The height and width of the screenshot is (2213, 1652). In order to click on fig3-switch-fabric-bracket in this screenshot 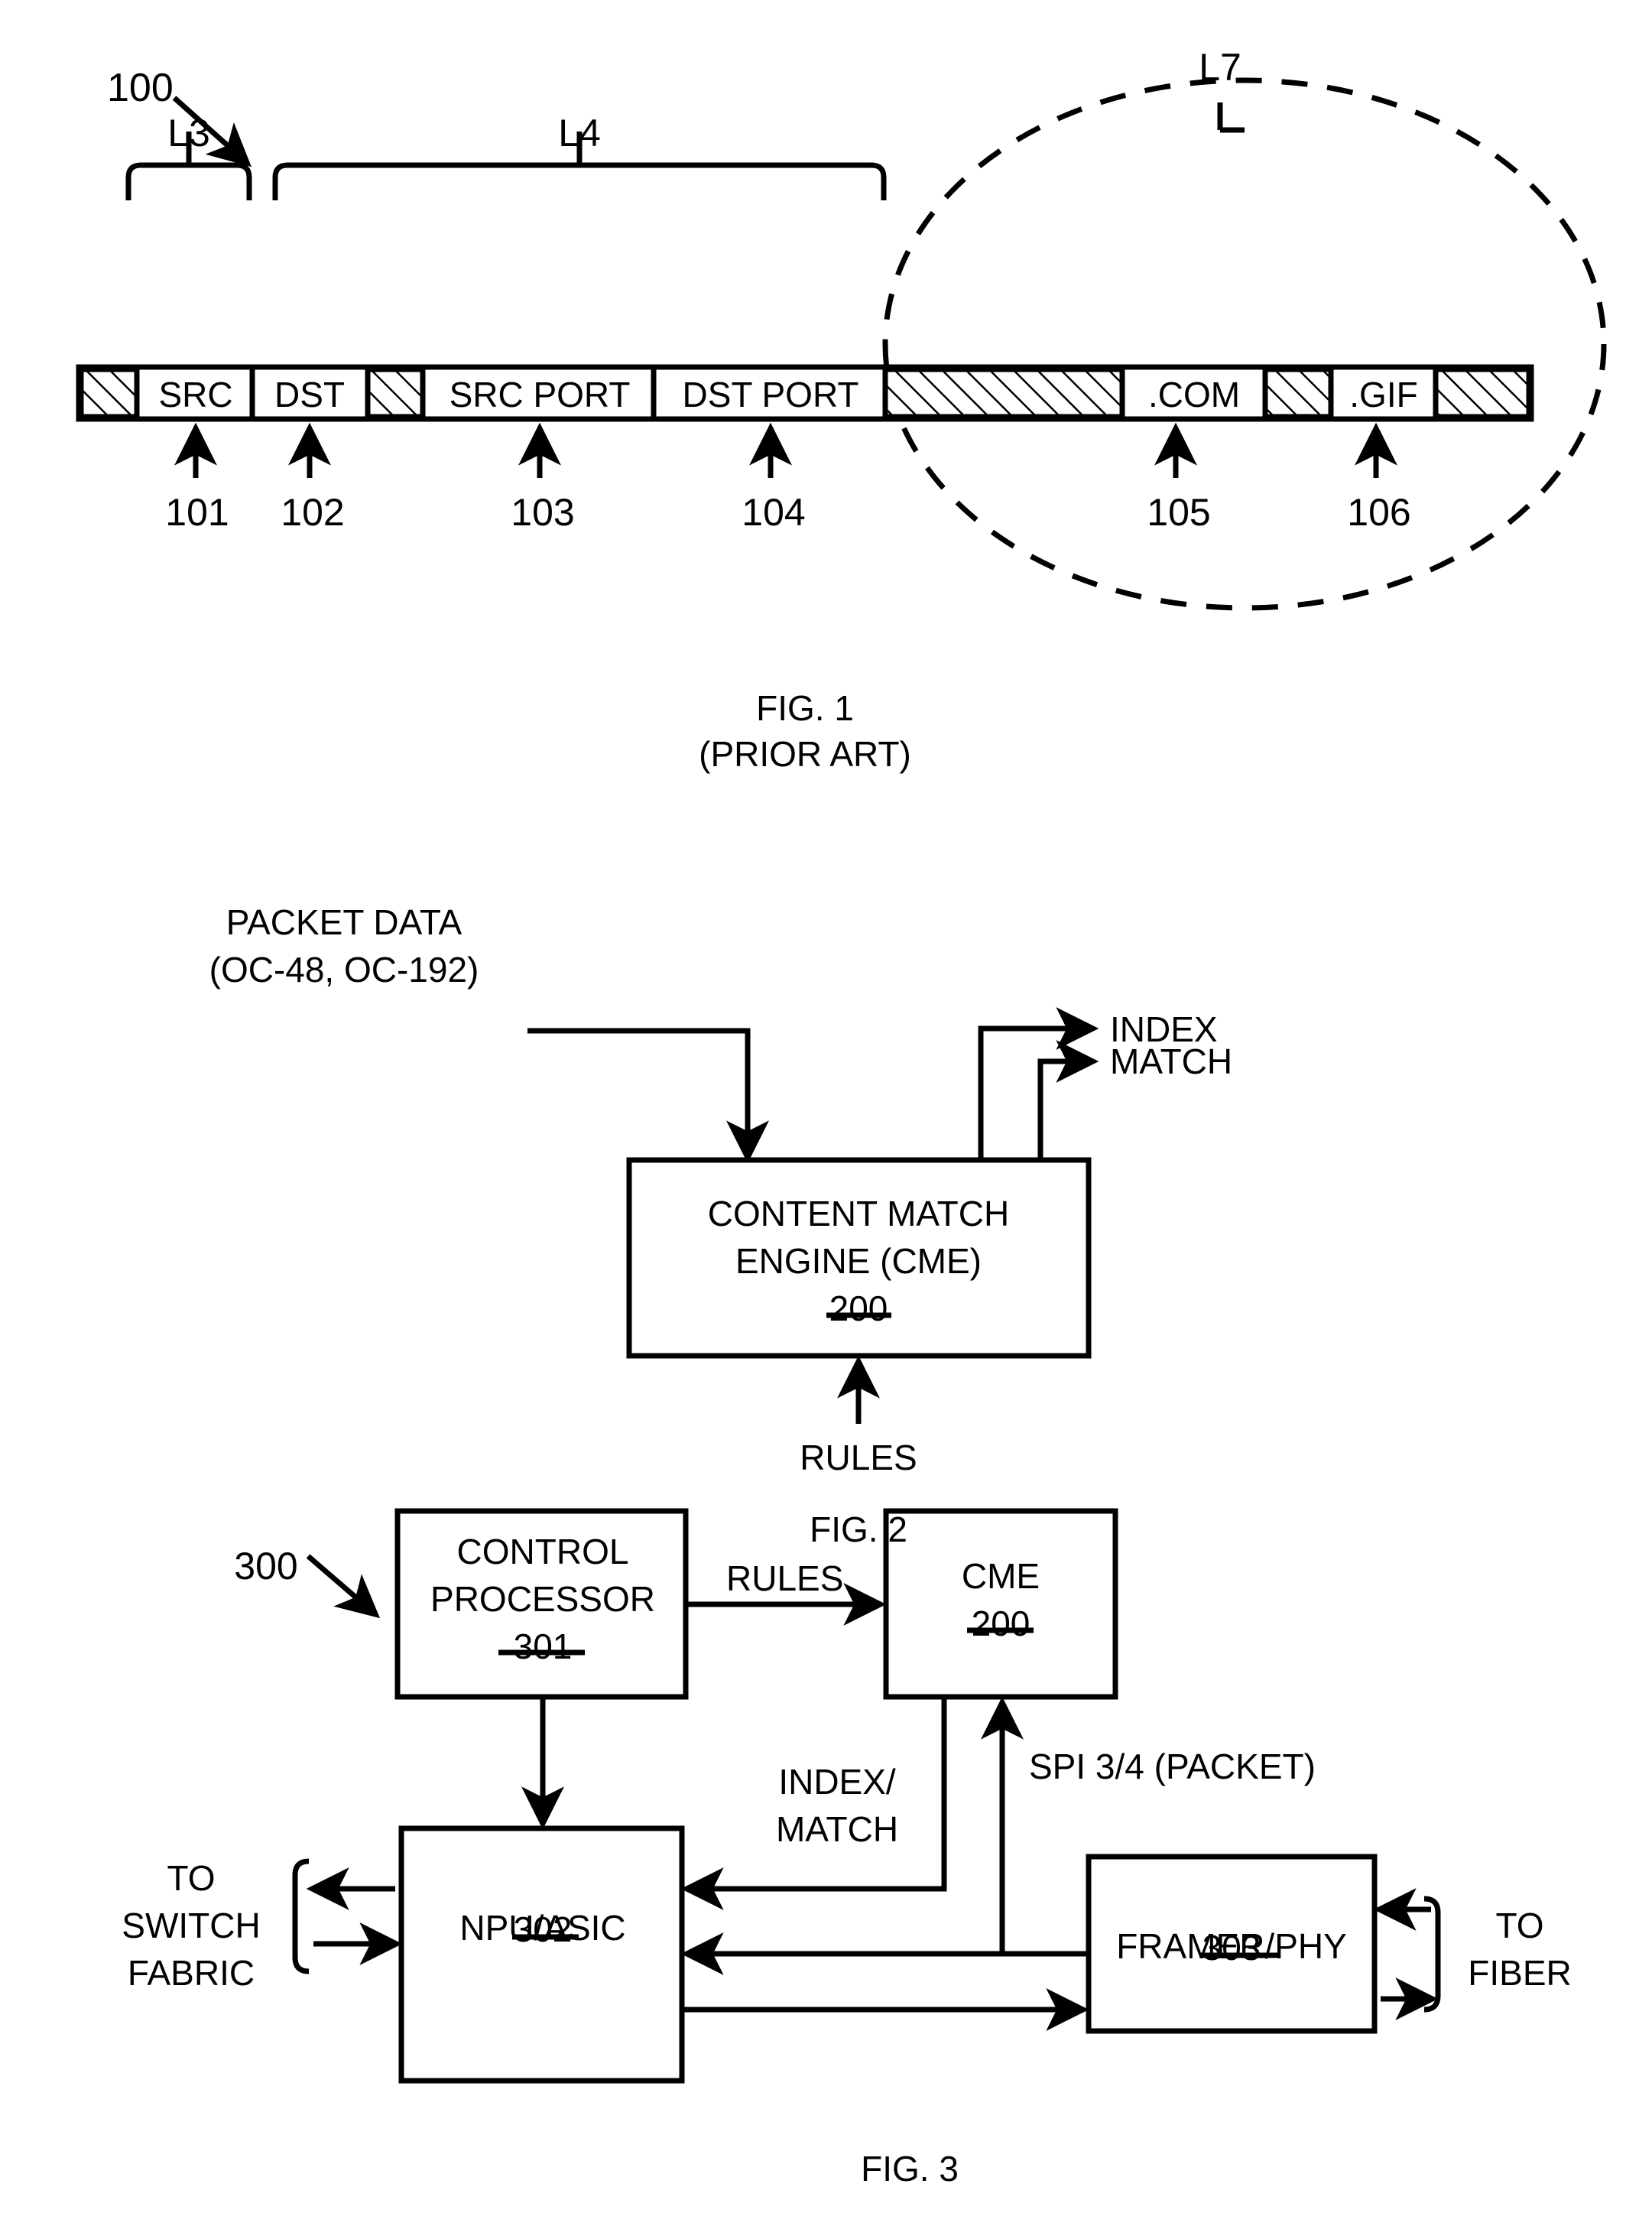, I will do `click(301, 1916)`.